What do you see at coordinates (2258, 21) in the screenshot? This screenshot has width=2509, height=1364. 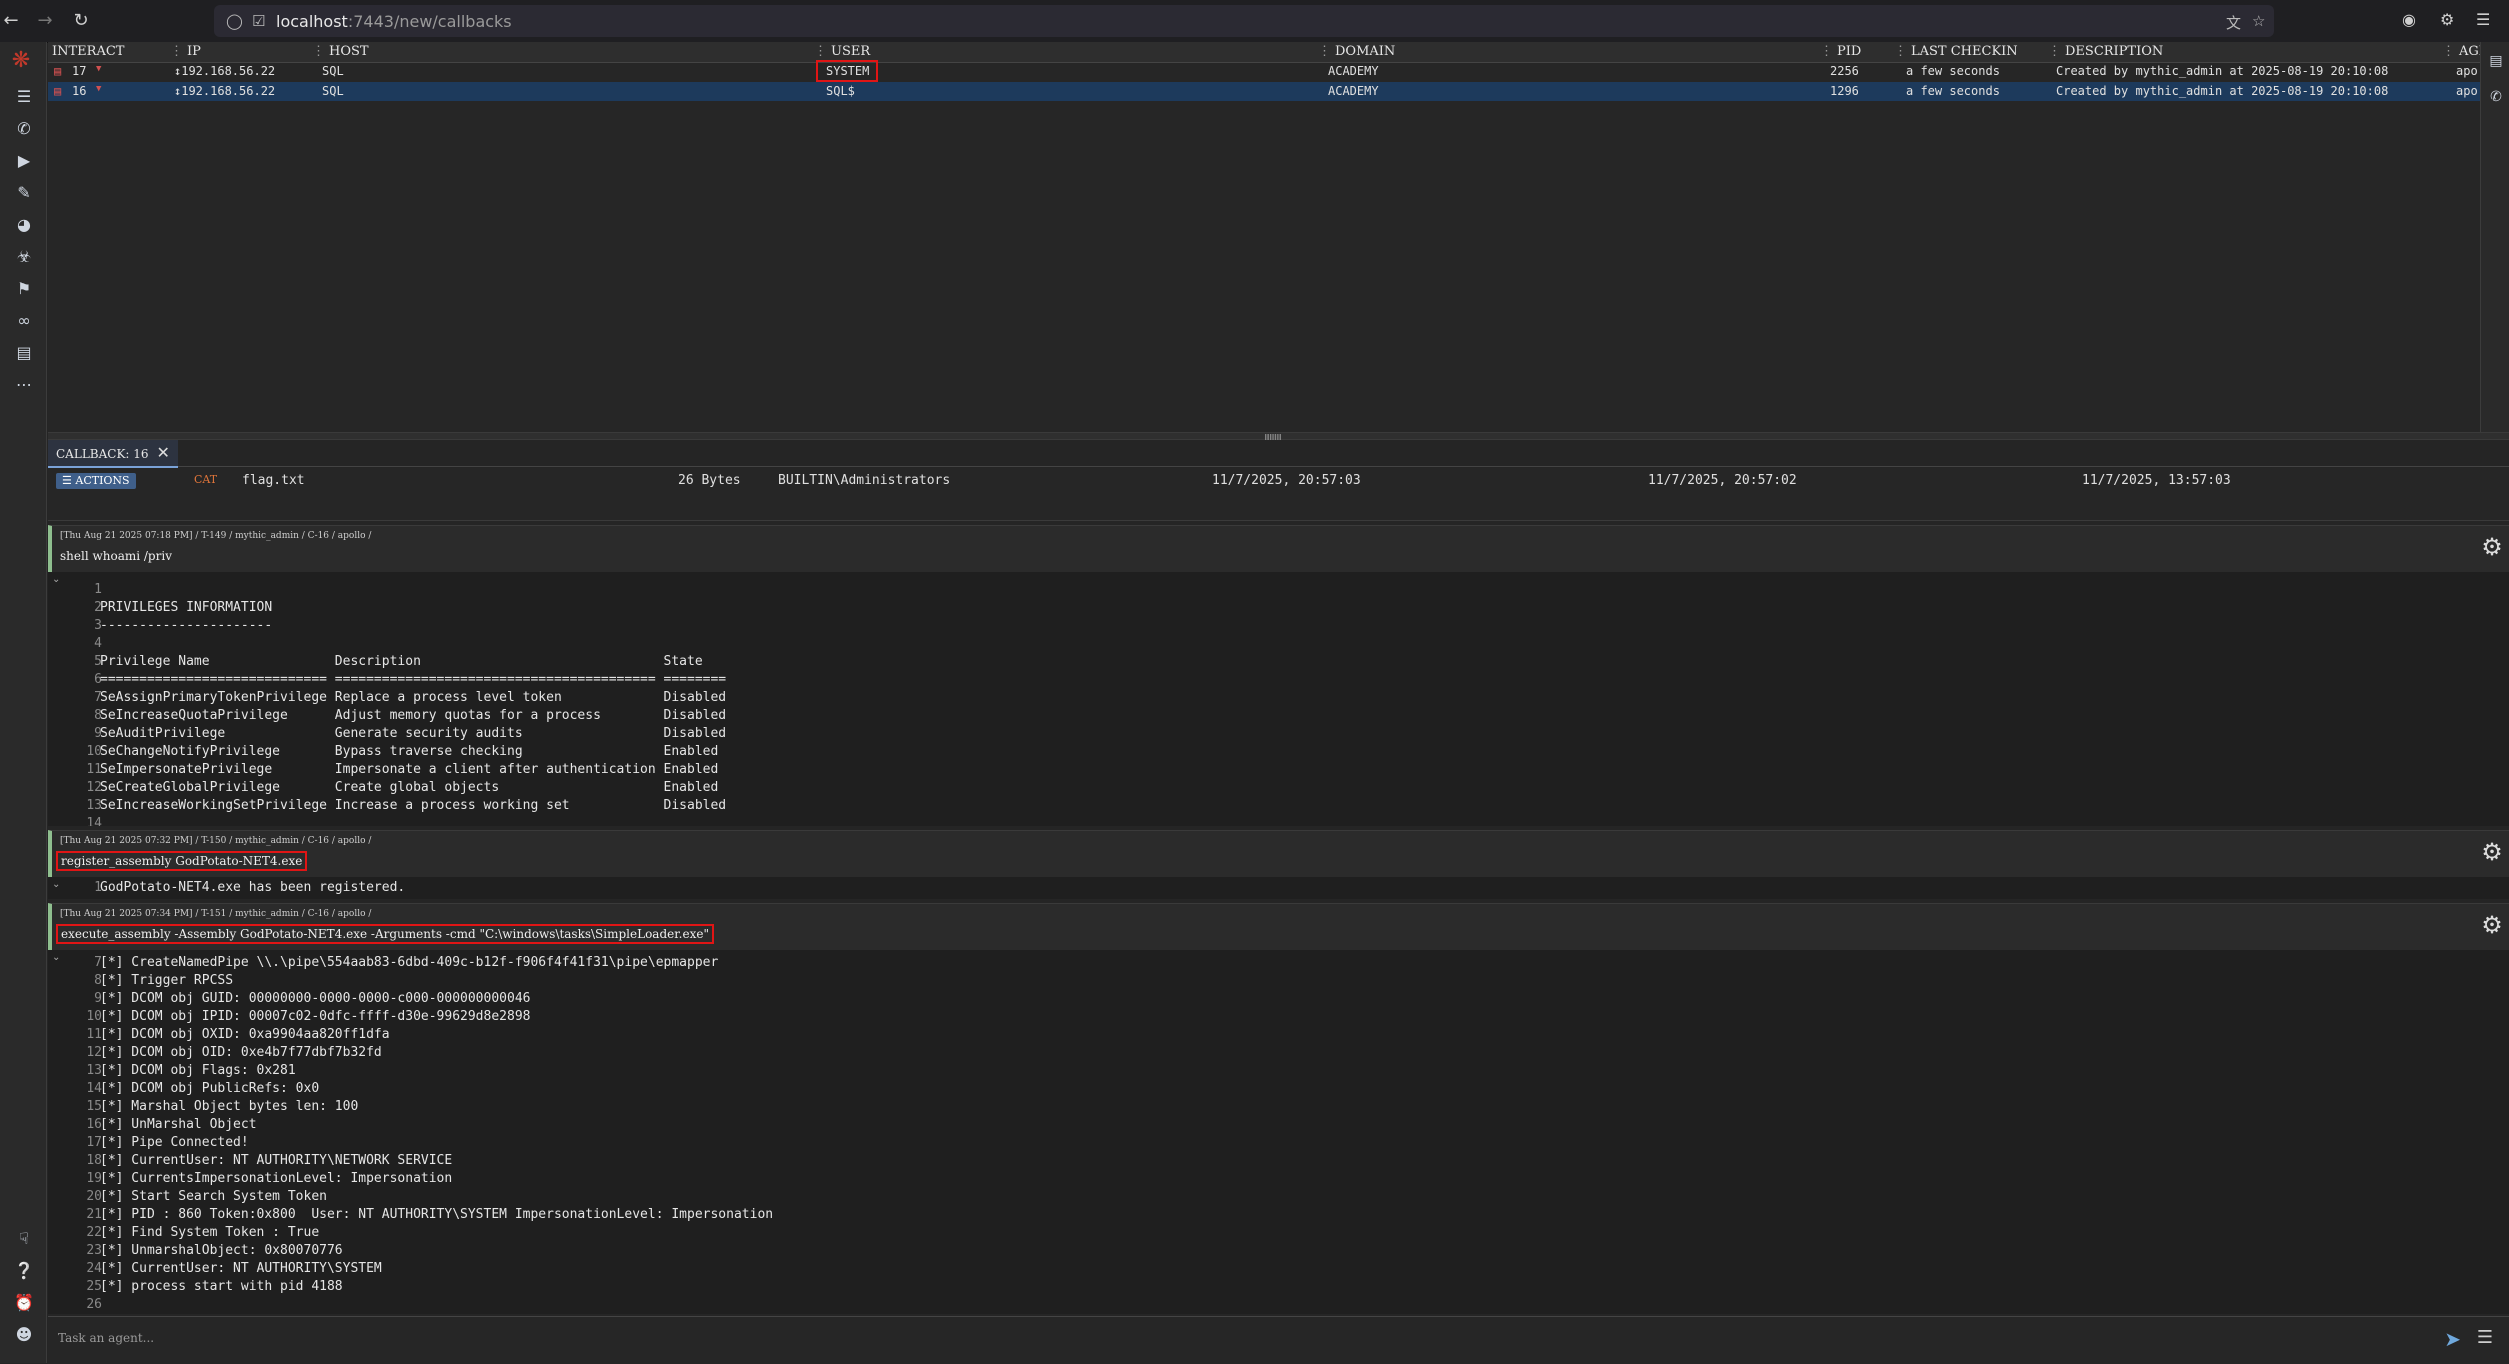 I see `bookmark-star-icon: ☆` at bounding box center [2258, 21].